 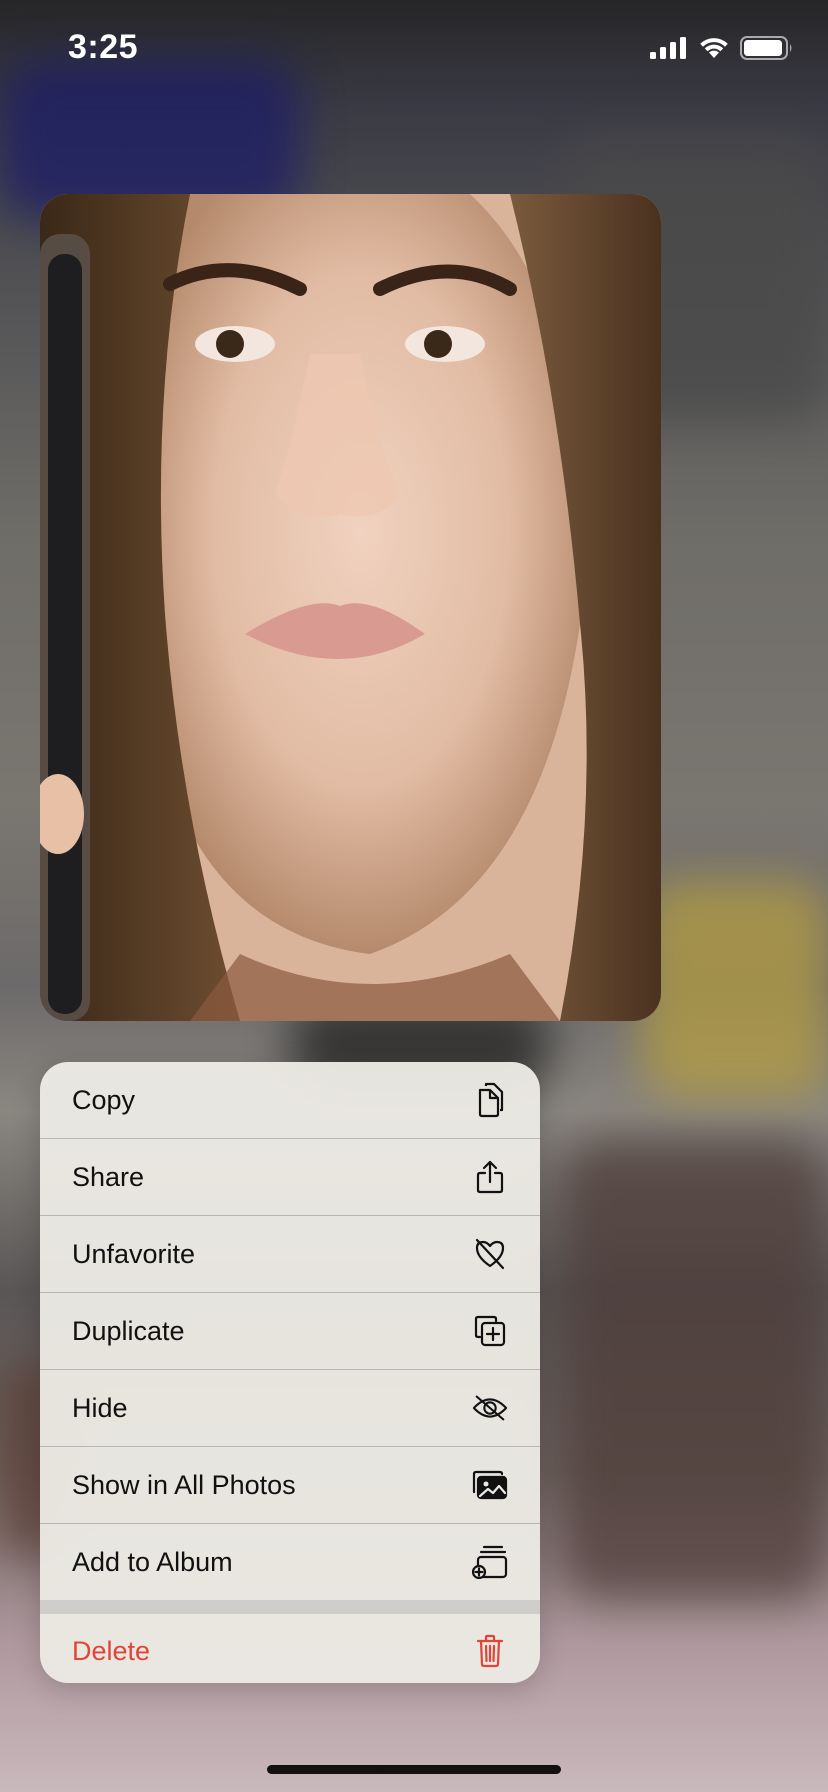 What do you see at coordinates (414, 1769) in the screenshot?
I see `home-indicator` at bounding box center [414, 1769].